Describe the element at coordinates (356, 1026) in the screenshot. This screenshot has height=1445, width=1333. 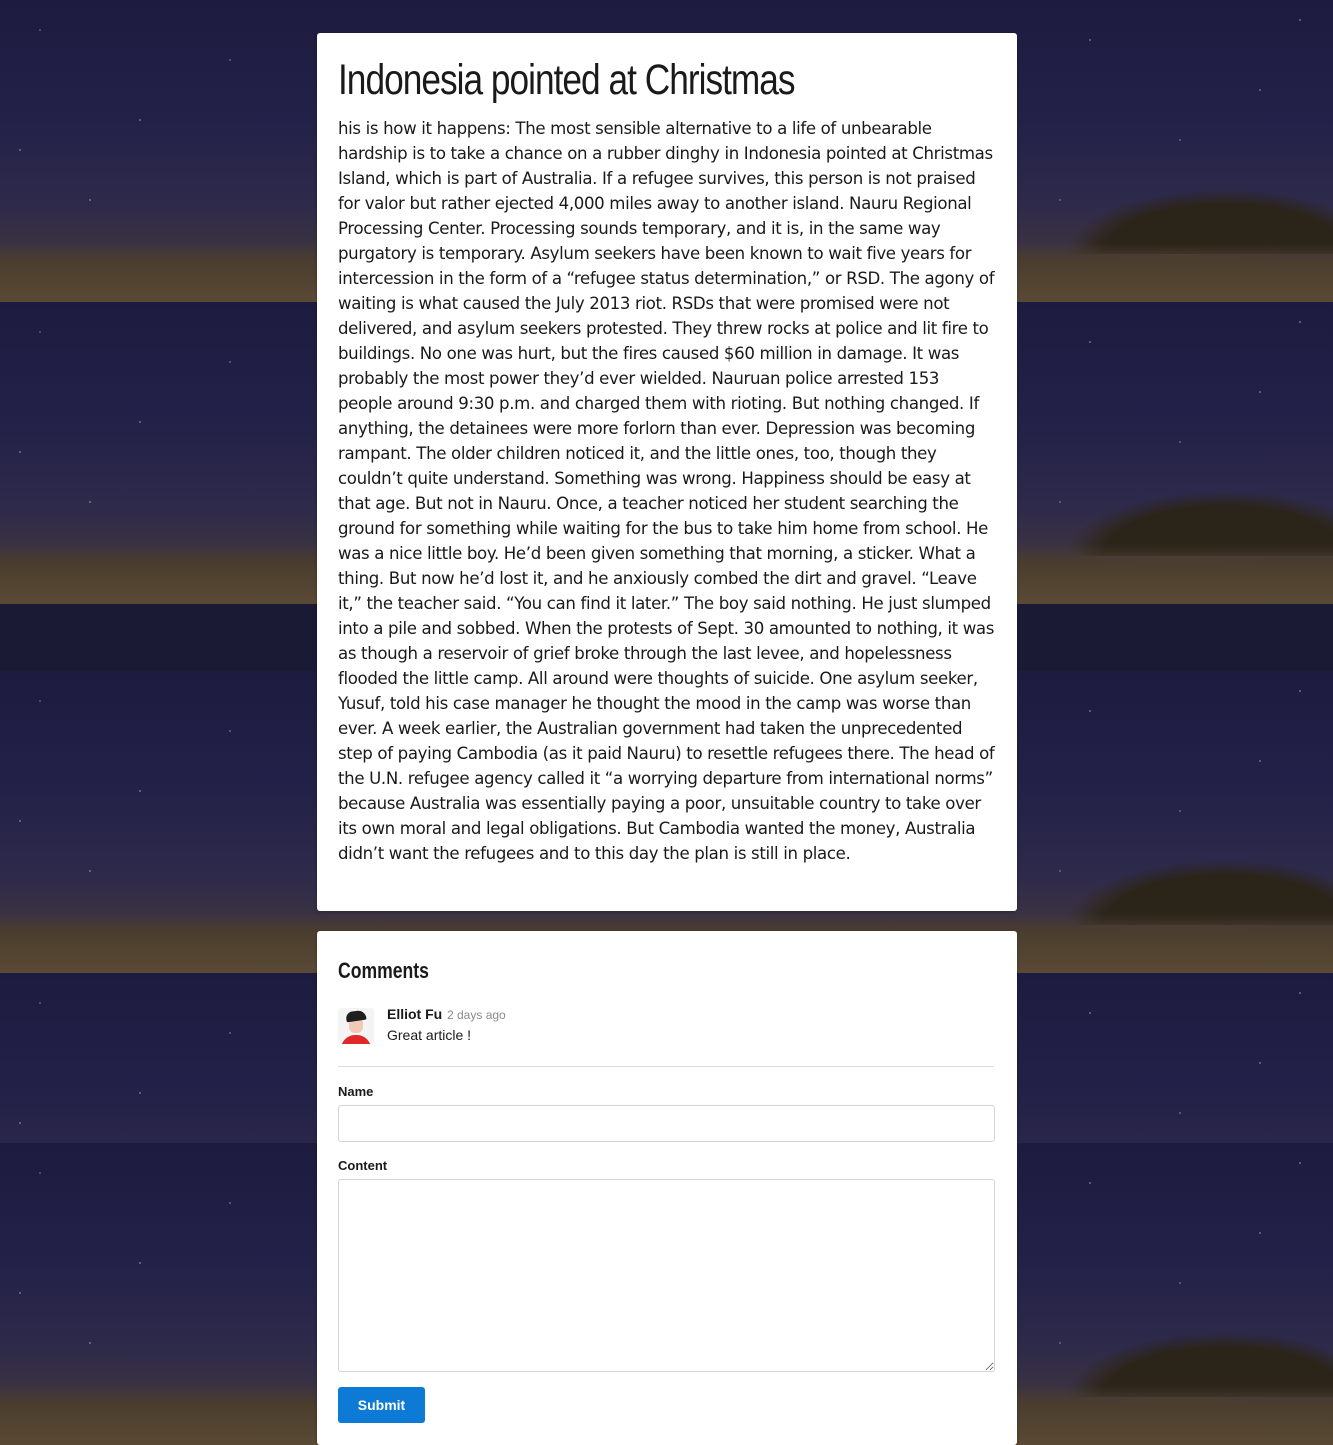
I see `user-avatar-icon` at that location.